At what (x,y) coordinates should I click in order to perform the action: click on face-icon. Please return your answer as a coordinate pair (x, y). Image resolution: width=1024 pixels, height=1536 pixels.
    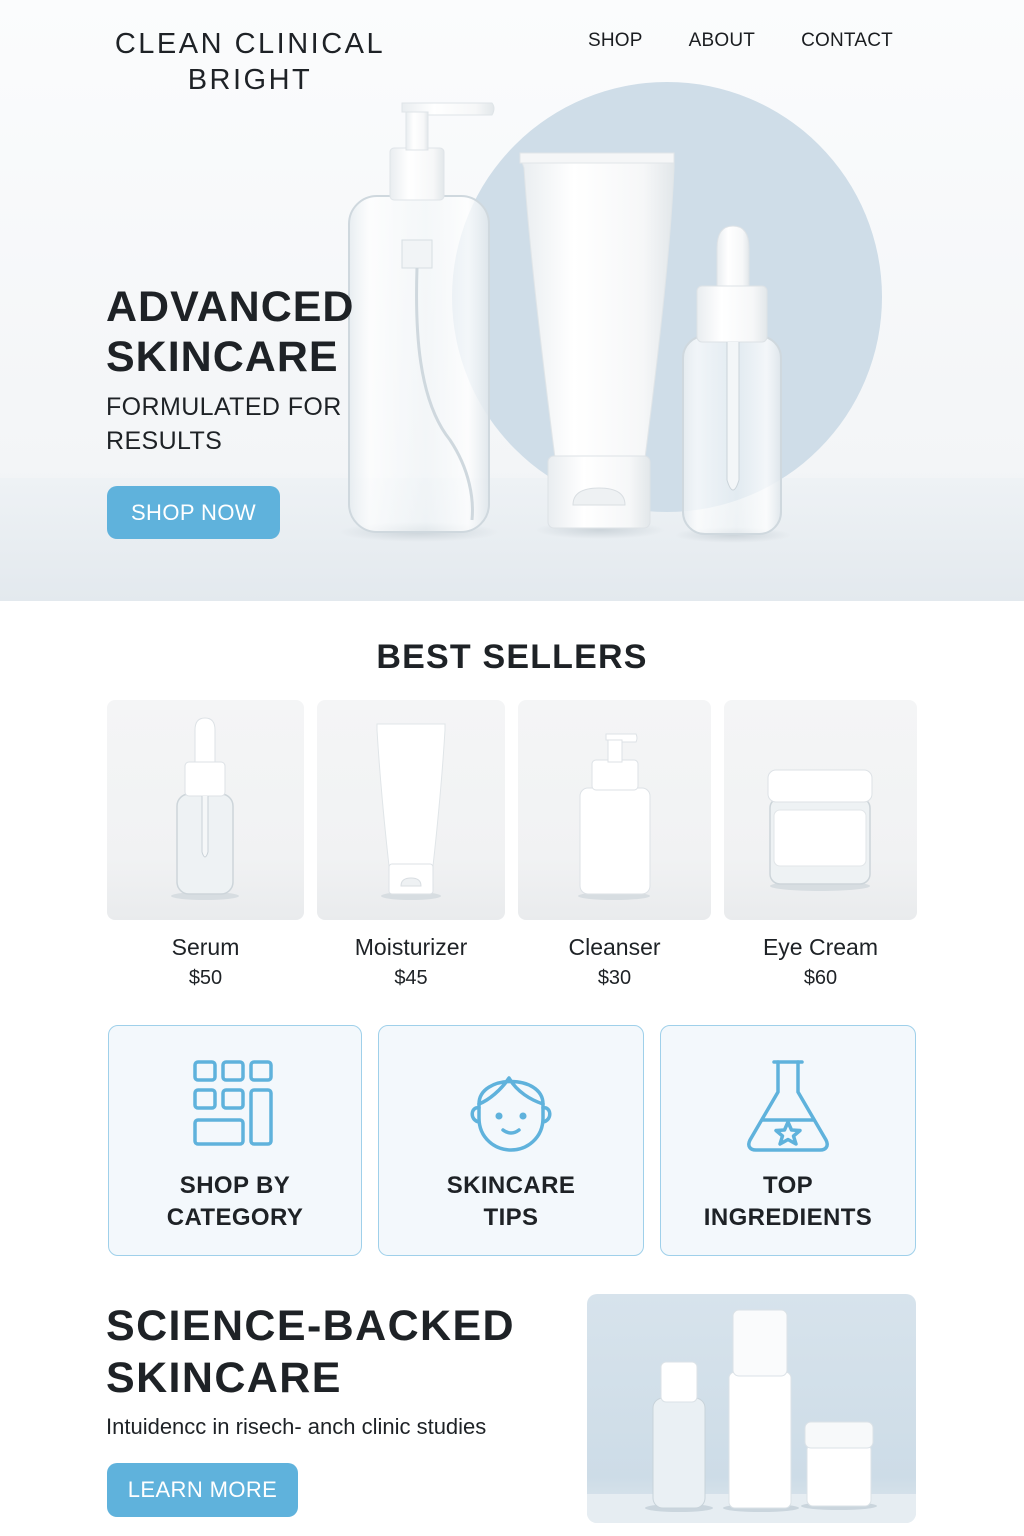
    Looking at the image, I should click on (511, 1114).